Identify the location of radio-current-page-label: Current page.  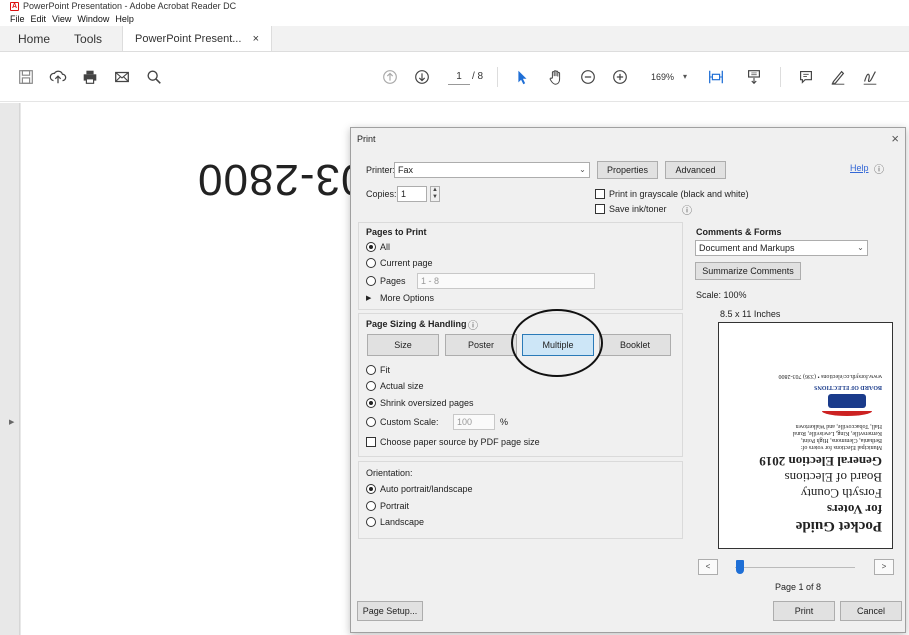
(406, 263).